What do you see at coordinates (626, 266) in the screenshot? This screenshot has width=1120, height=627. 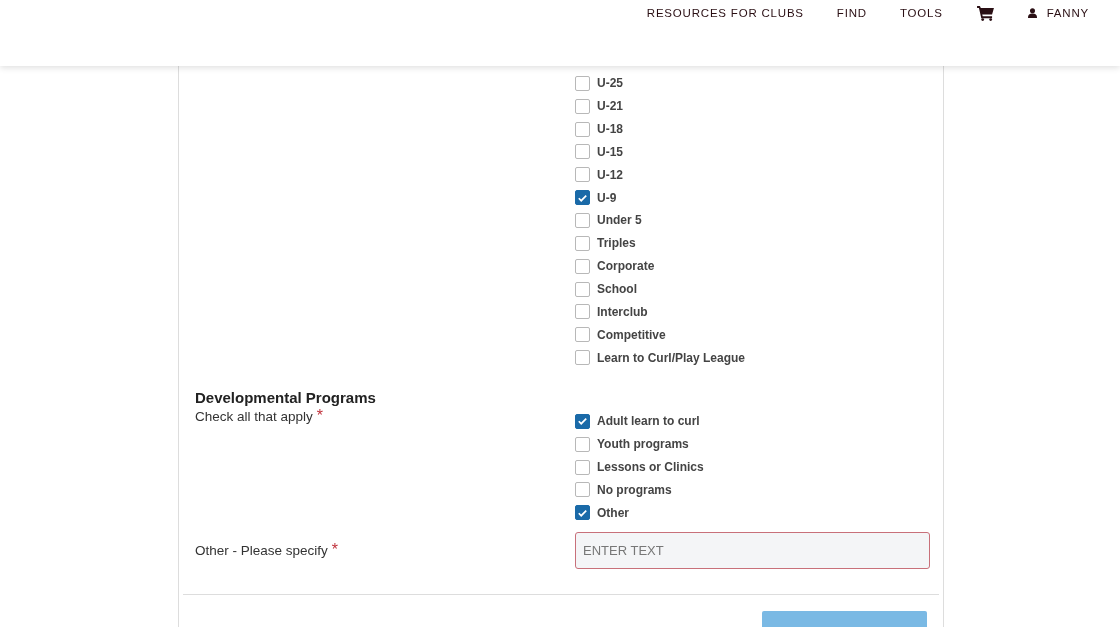 I see `checkbox-label: Corporate` at bounding box center [626, 266].